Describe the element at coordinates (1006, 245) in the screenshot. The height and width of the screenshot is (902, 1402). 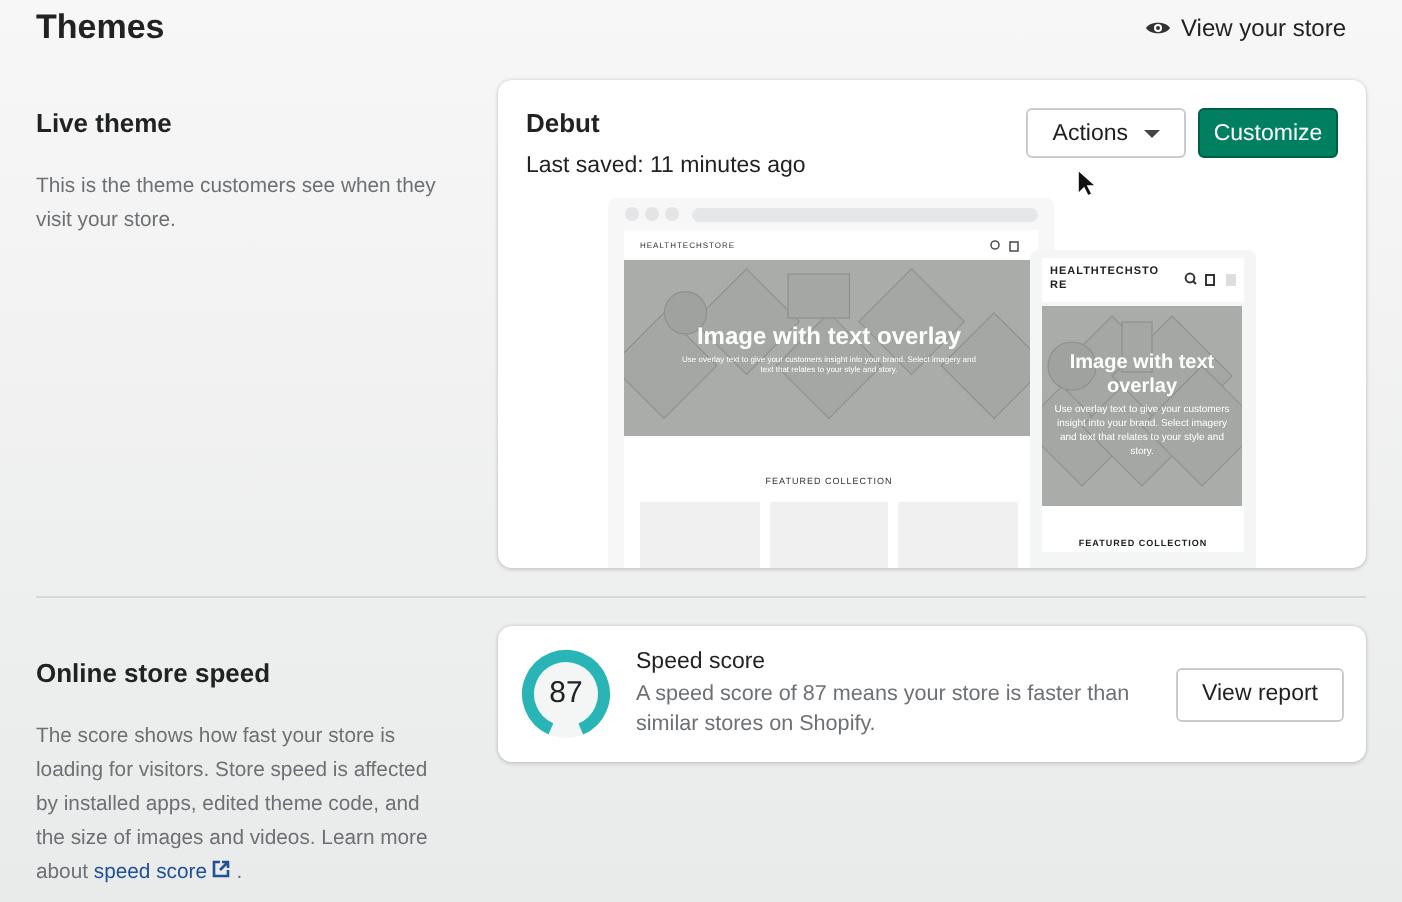
I see `search-and-cart-icon` at that location.